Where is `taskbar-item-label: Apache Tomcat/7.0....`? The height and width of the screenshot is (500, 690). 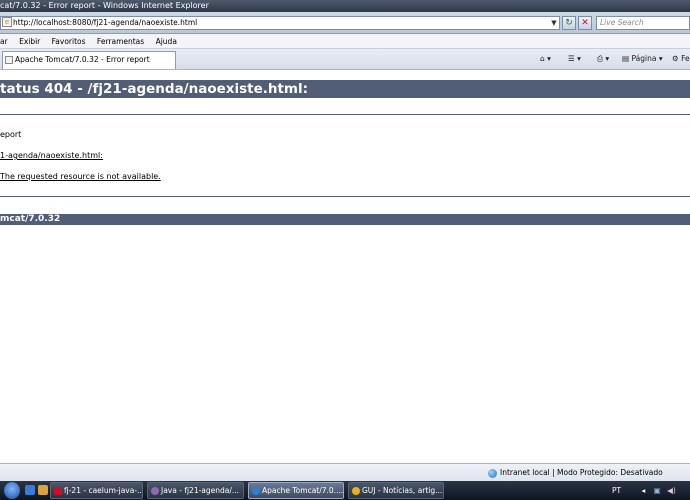
taskbar-item-label: Apache Tomcat/7.0.... is located at coordinates (303, 490).